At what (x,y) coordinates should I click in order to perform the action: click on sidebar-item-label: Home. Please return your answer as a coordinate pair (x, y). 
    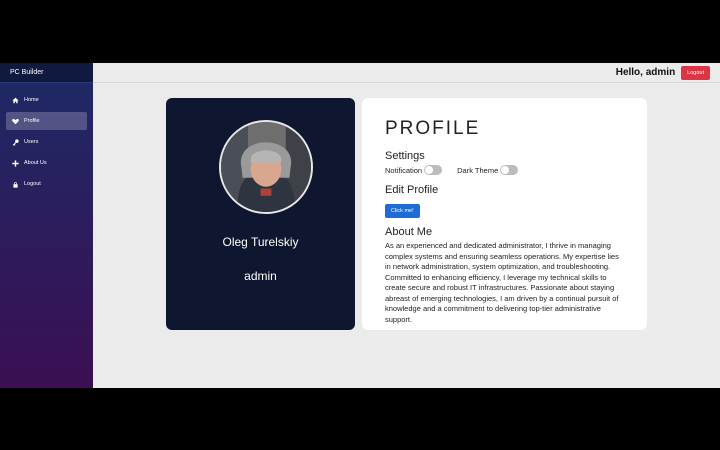
    Looking at the image, I should click on (31, 100).